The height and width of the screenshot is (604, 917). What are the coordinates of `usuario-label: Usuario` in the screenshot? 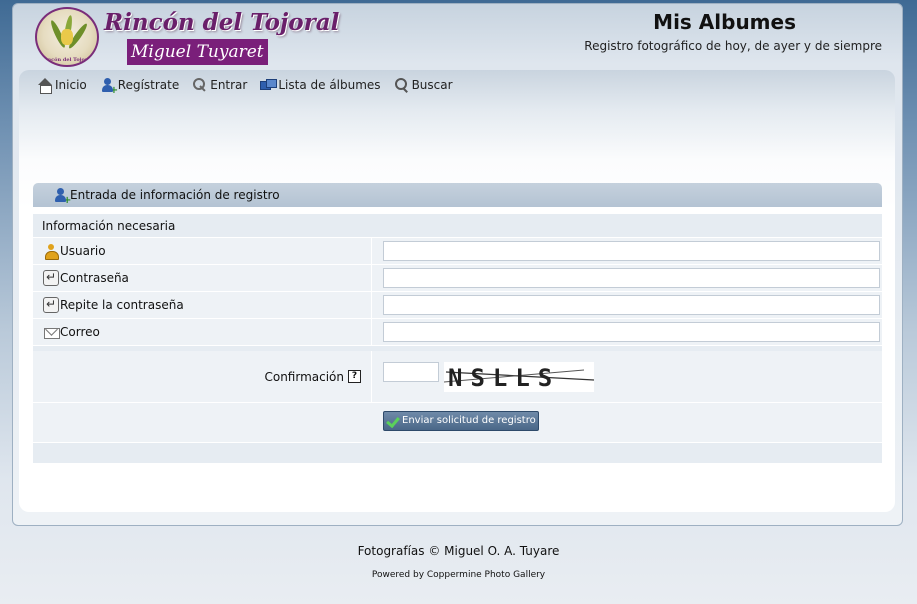 It's located at (83, 251).